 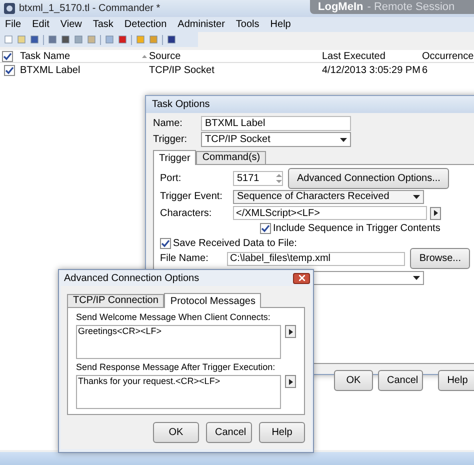 What do you see at coordinates (279, 178) in the screenshot?
I see `spinner-arrows-icon` at bounding box center [279, 178].